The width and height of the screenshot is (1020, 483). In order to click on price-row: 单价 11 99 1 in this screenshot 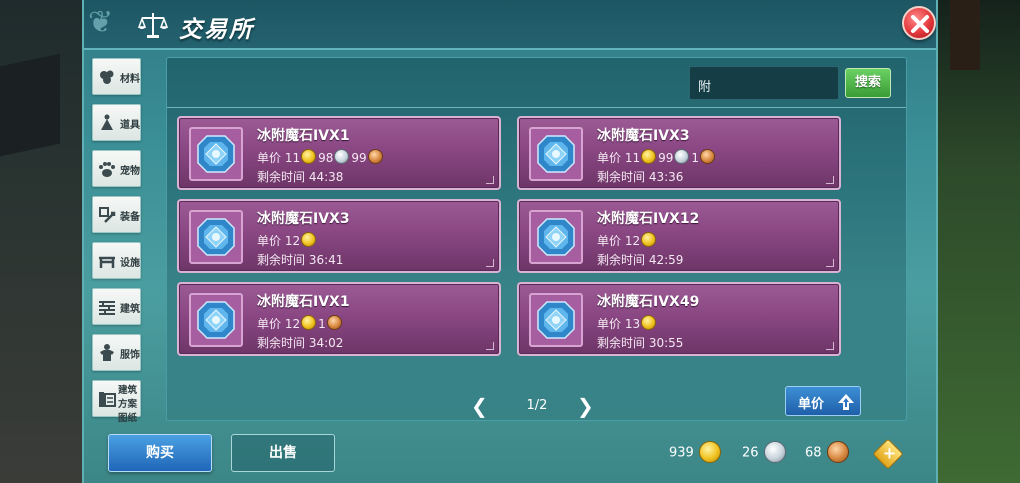, I will do `click(657, 157)`.